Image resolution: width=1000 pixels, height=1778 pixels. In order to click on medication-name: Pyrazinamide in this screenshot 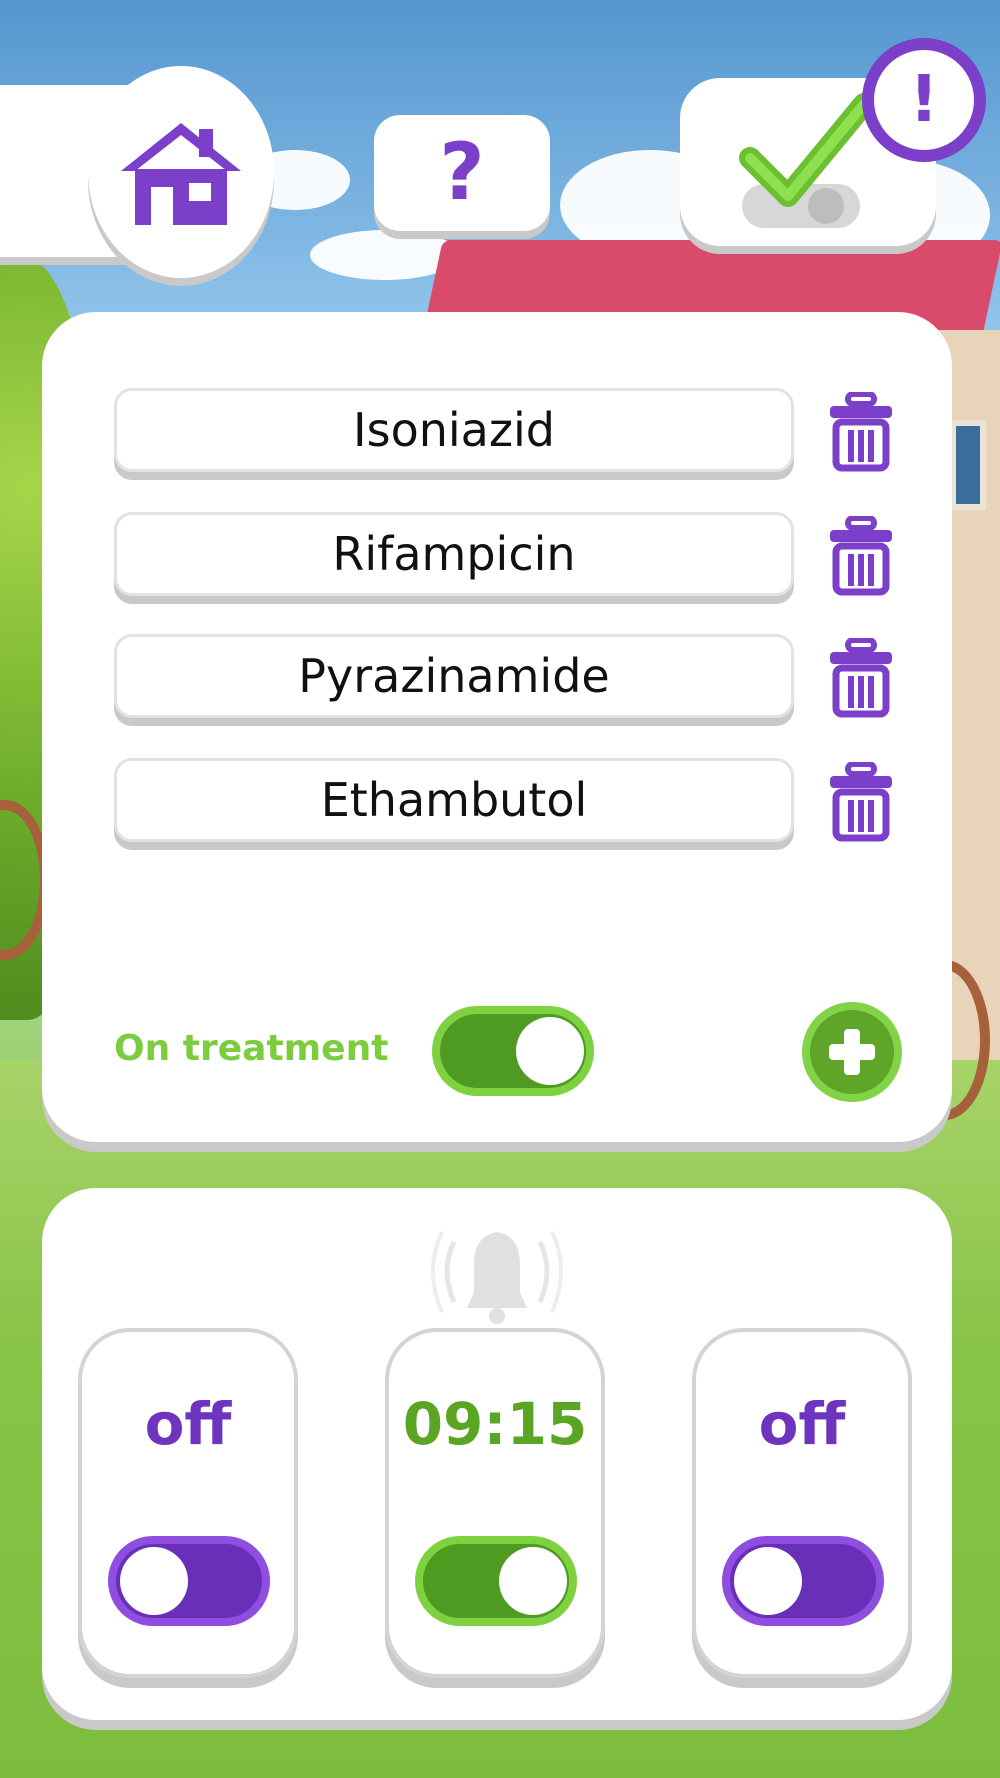, I will do `click(454, 676)`.